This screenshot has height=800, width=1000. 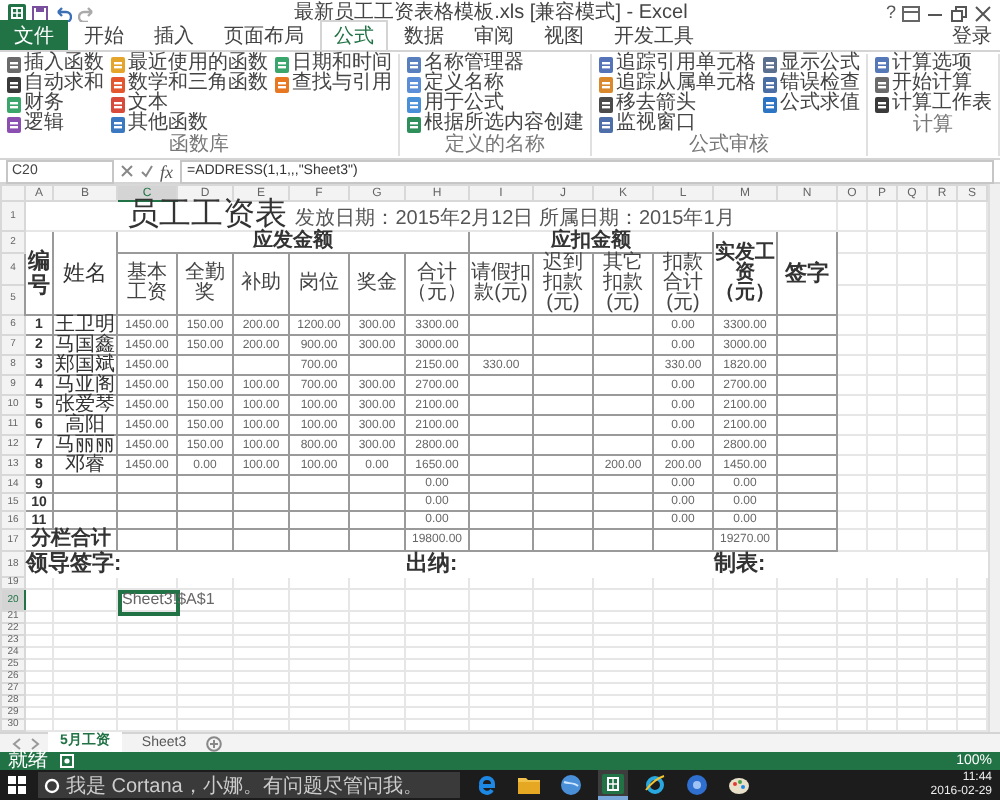 I want to click on scrollbar, so click(x=994, y=458).